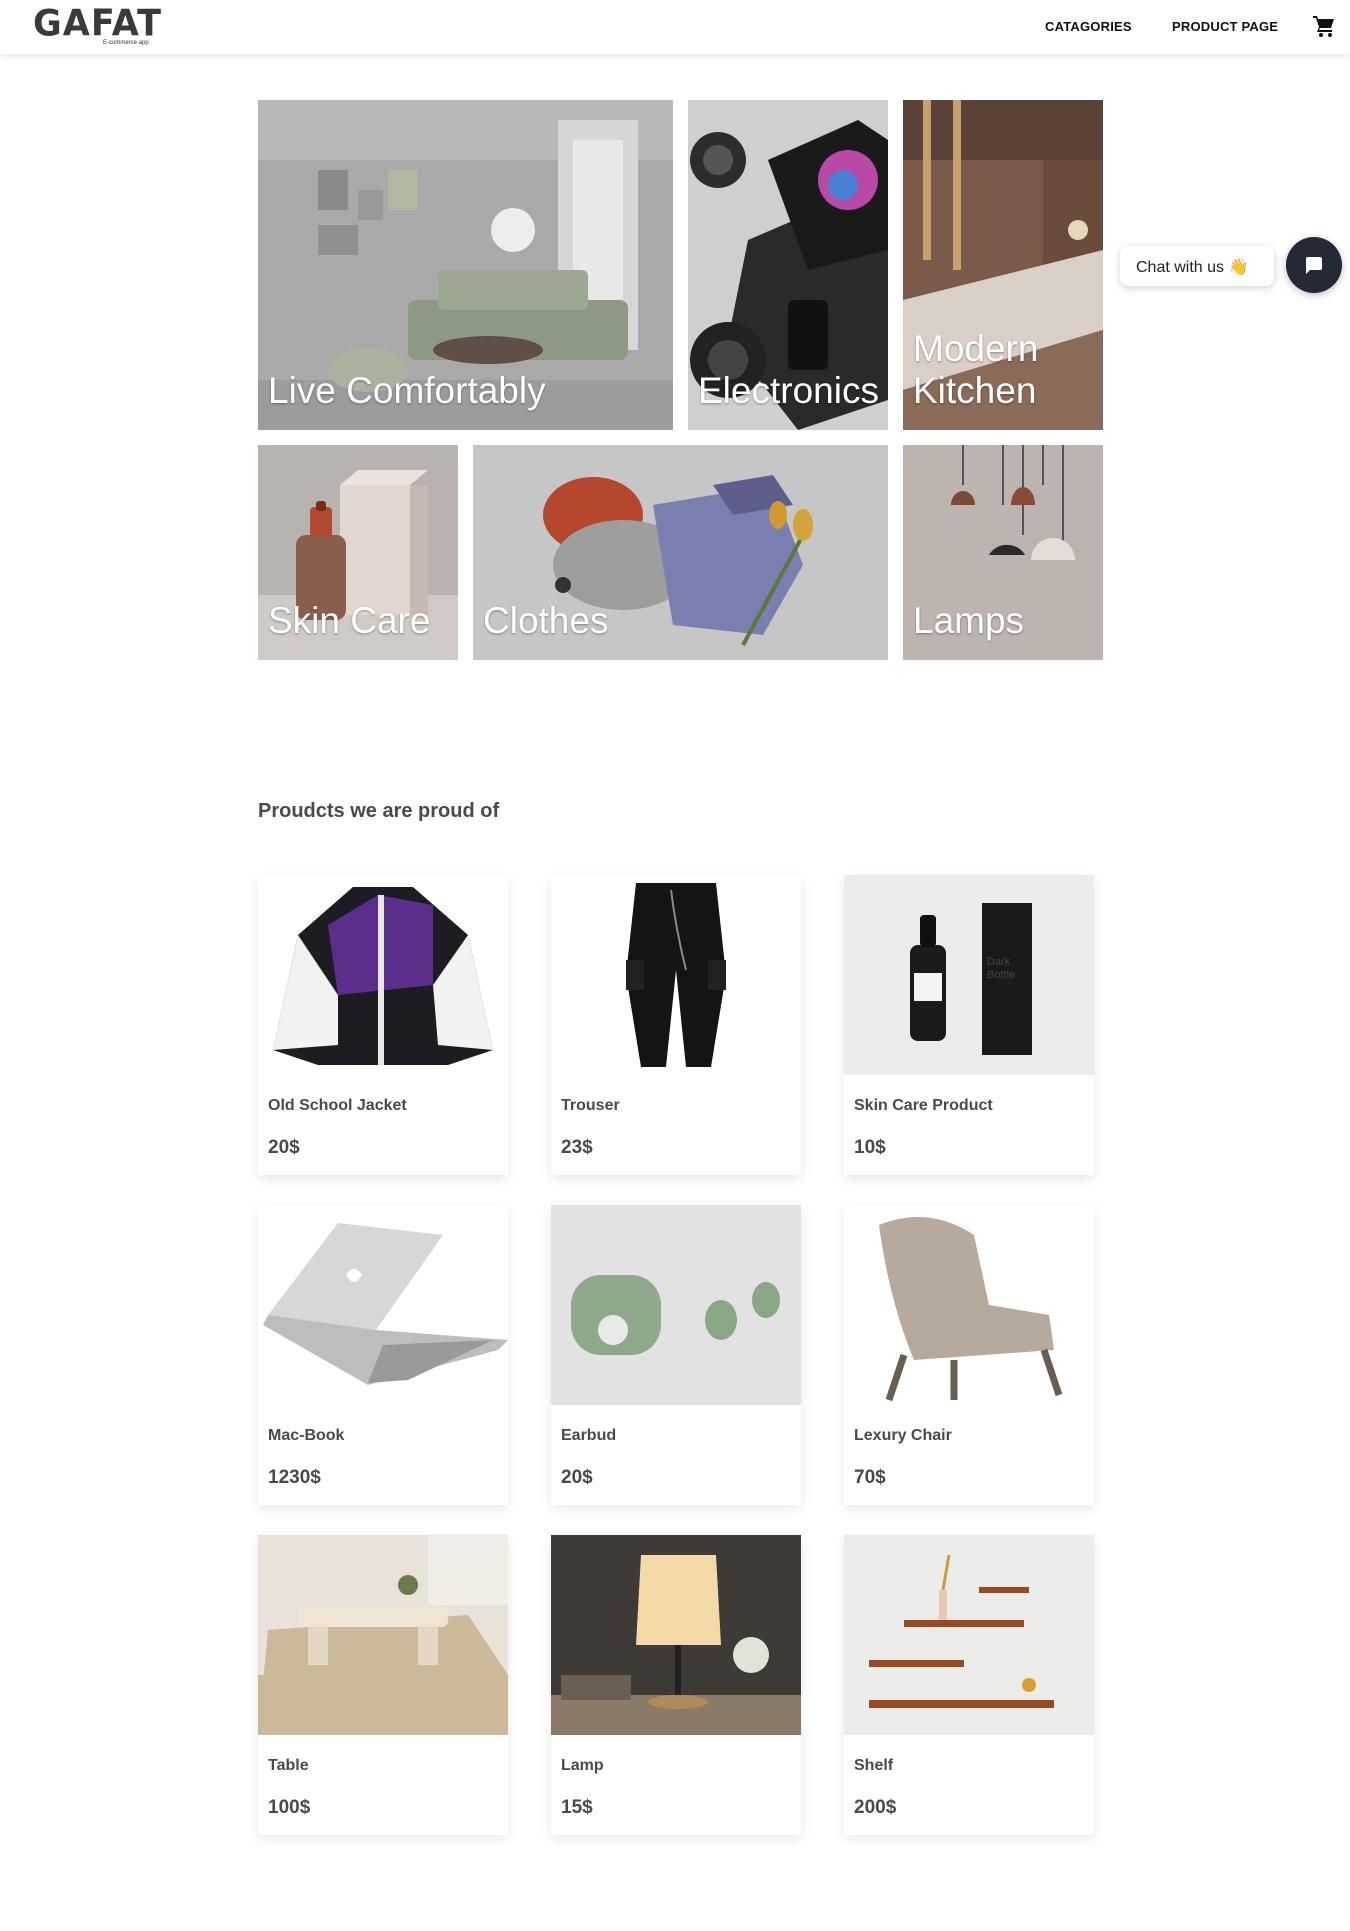 This screenshot has width=1350, height=1931. I want to click on svg-text: Dark, so click(999, 962).